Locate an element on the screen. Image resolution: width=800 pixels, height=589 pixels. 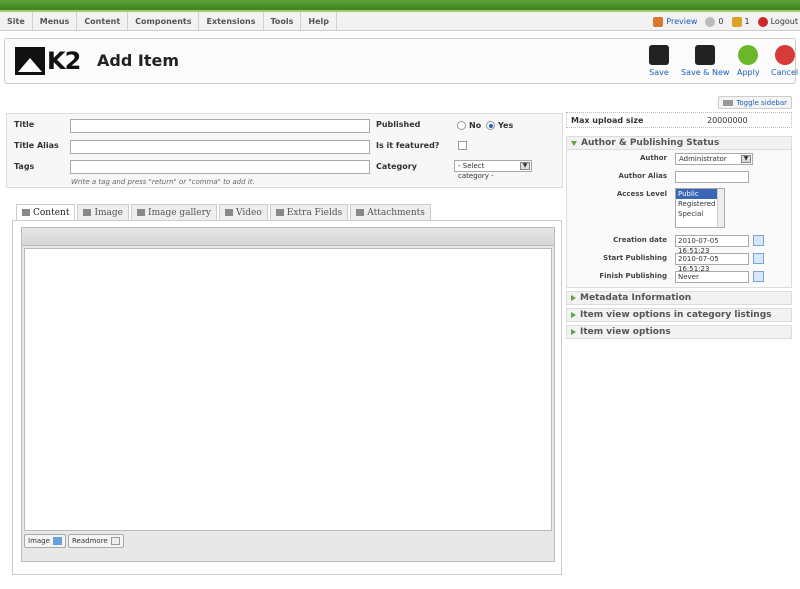
save-button: Save is located at coordinates (659, 61).